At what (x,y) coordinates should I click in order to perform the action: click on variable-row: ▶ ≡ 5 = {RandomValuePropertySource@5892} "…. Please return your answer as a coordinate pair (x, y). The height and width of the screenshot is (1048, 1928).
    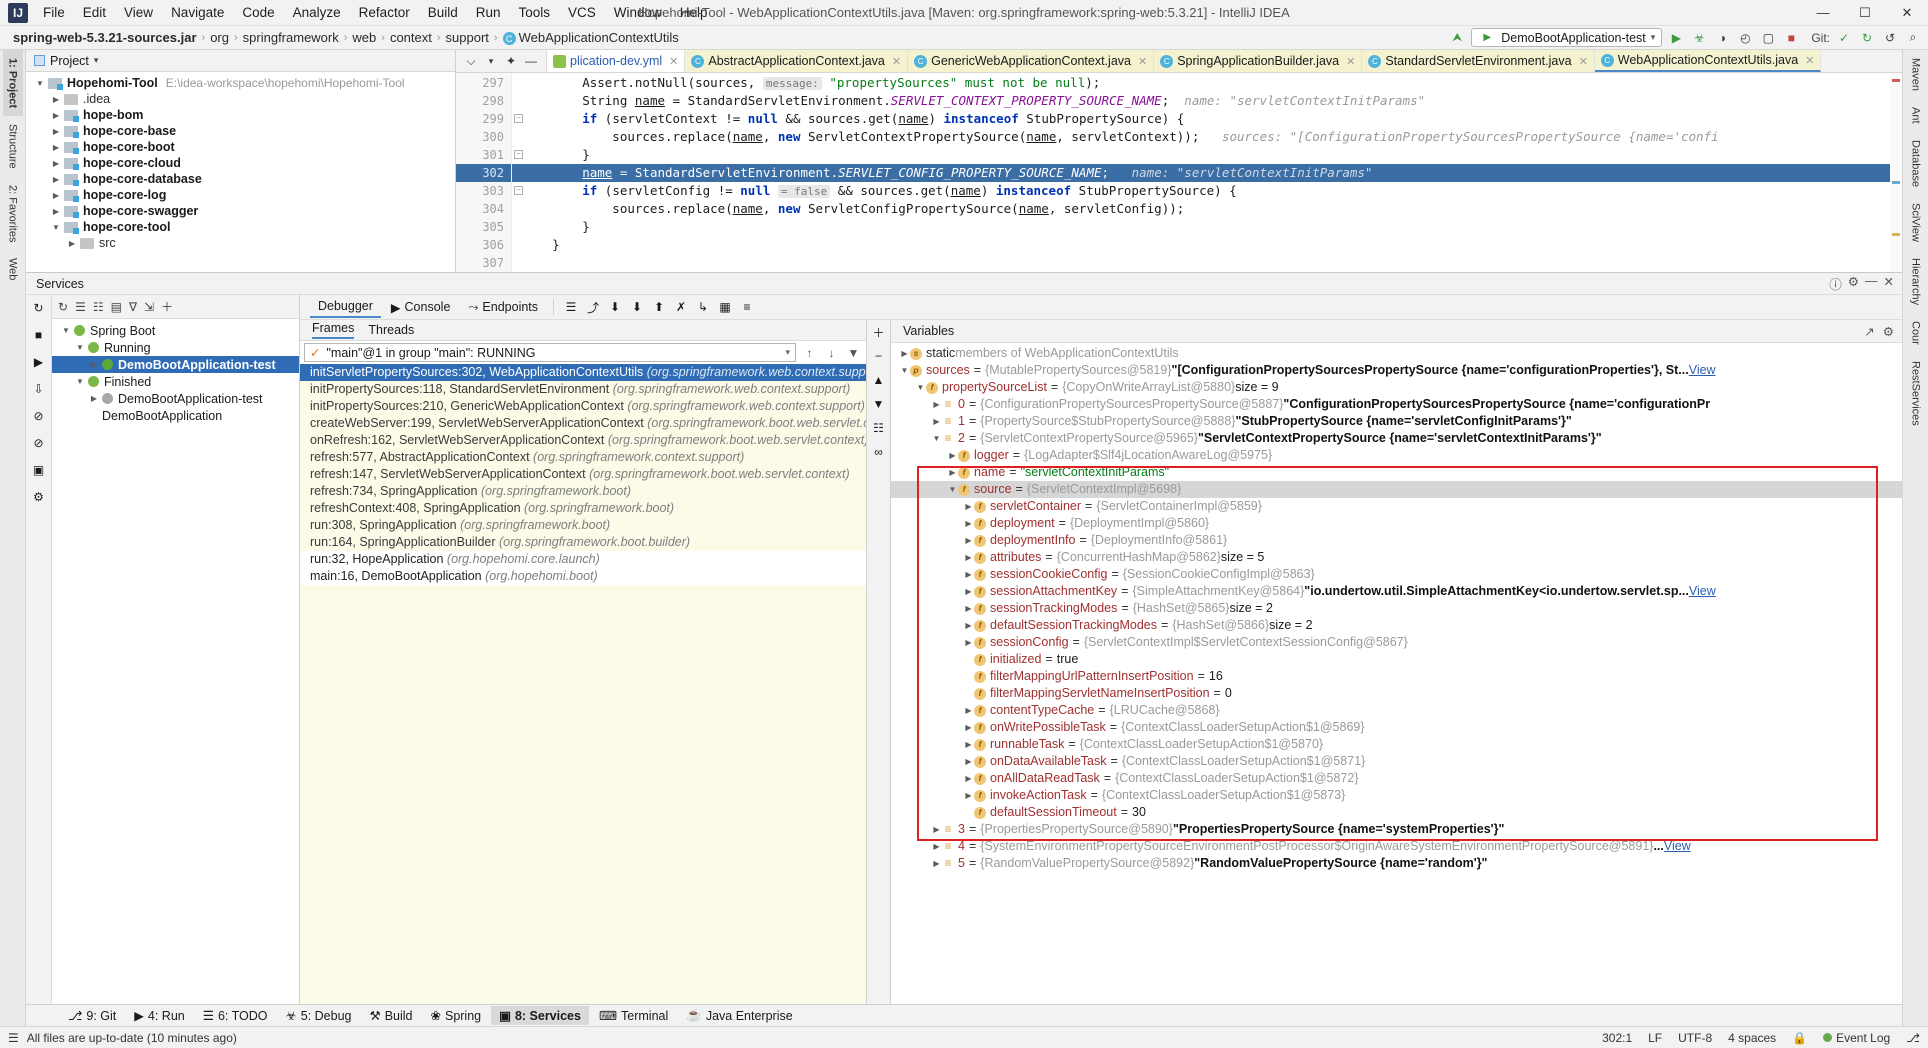
    Looking at the image, I should click on (1396, 863).